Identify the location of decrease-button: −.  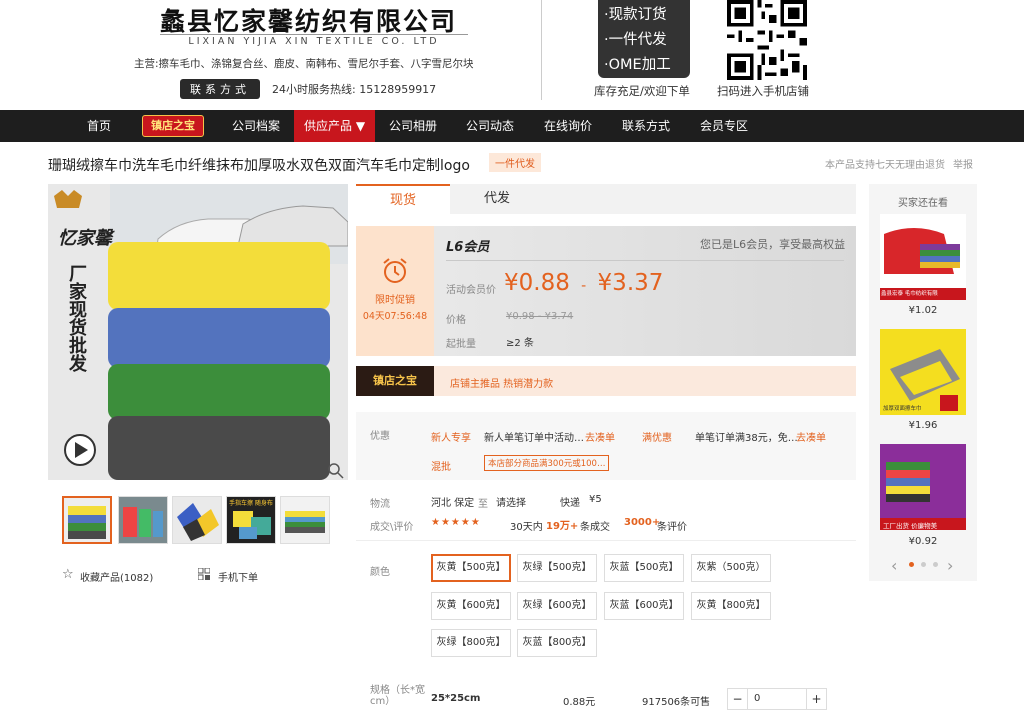
(738, 699).